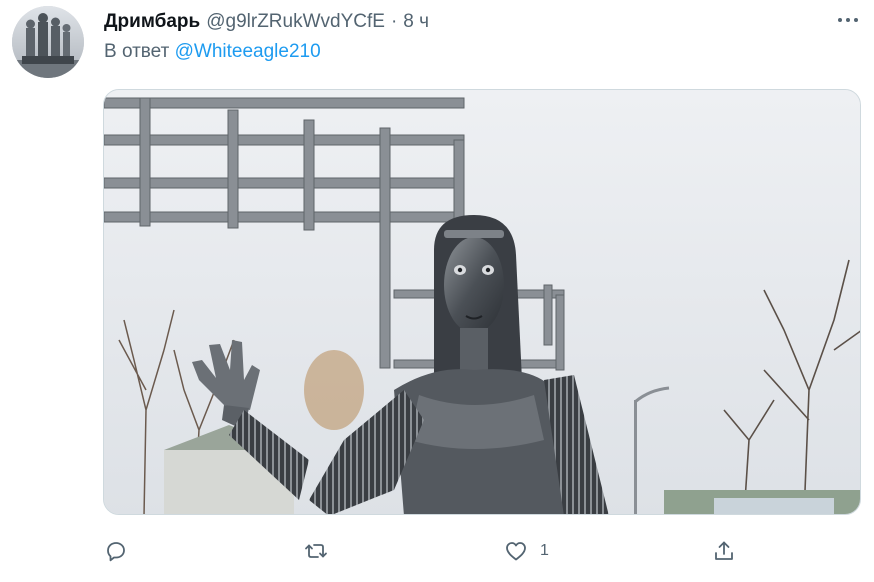 This screenshot has width=874, height=582. Describe the element at coordinates (544, 550) in the screenshot. I see `like-count: 1` at that location.